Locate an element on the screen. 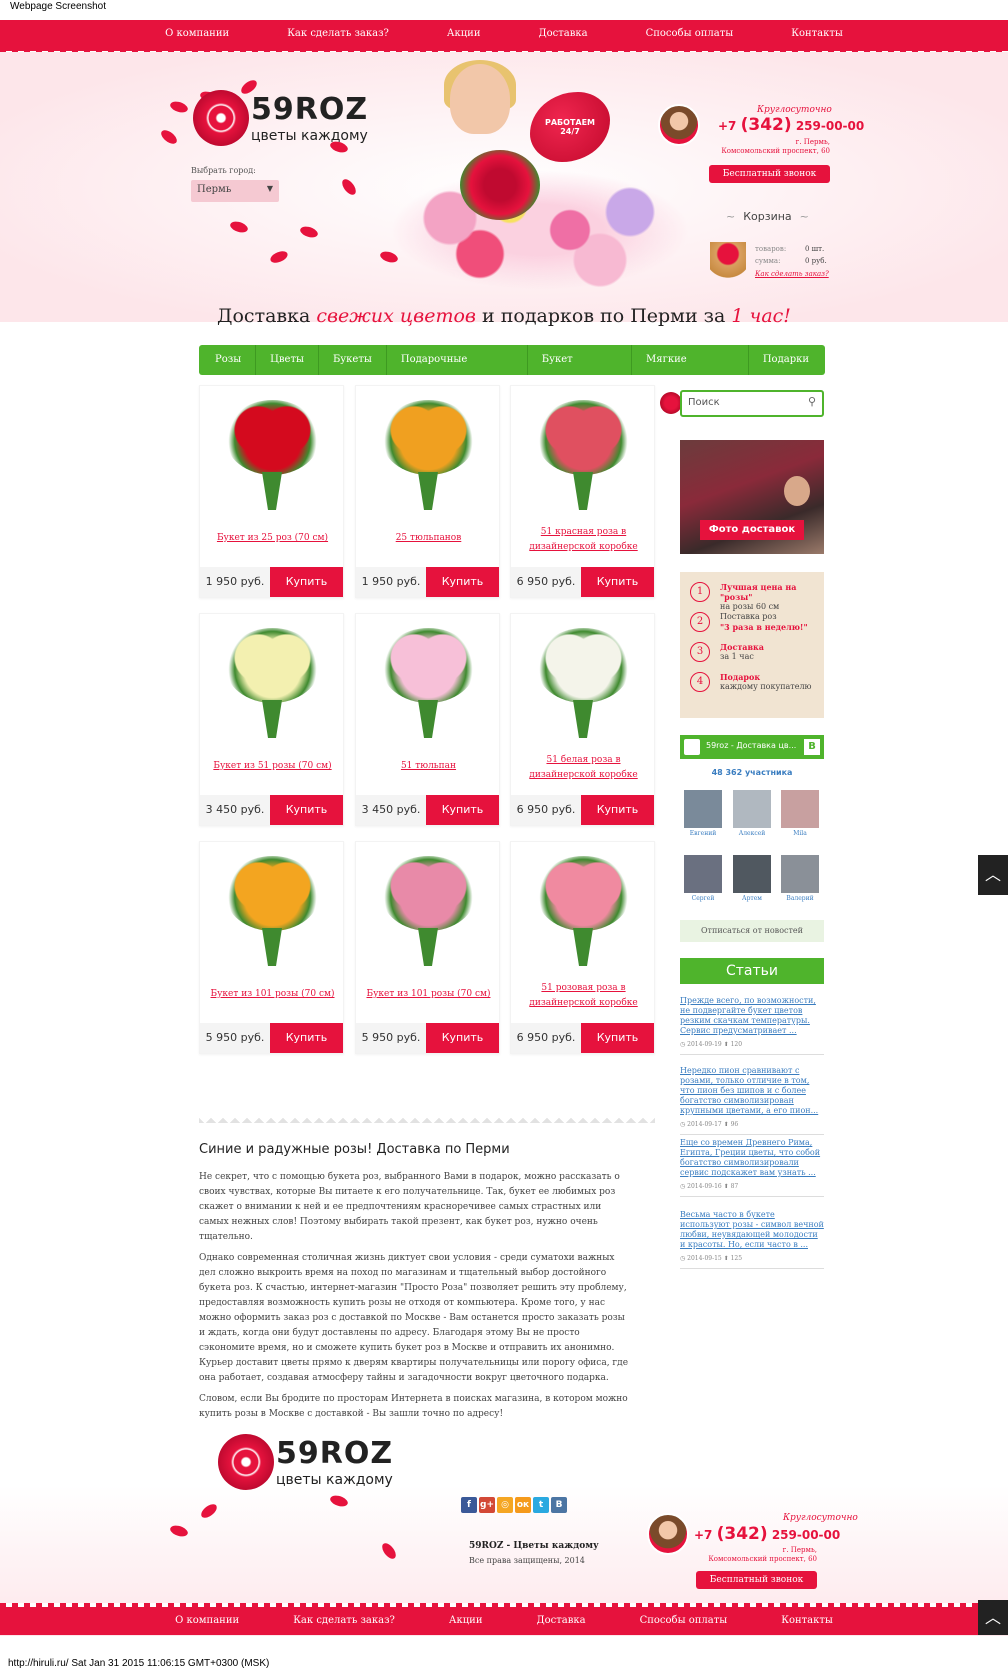 The width and height of the screenshot is (1008, 1675). product-card: 51 тюльпан 3 450 руб. Купить is located at coordinates (427, 719).